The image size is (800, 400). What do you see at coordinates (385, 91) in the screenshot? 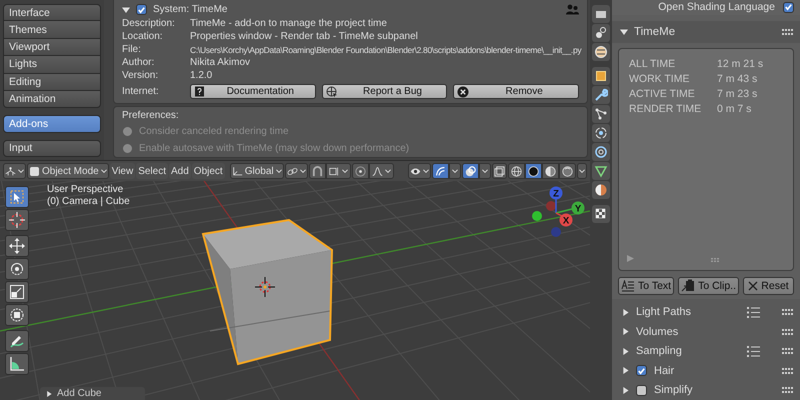
I see `addon-button: Report a Bug` at bounding box center [385, 91].